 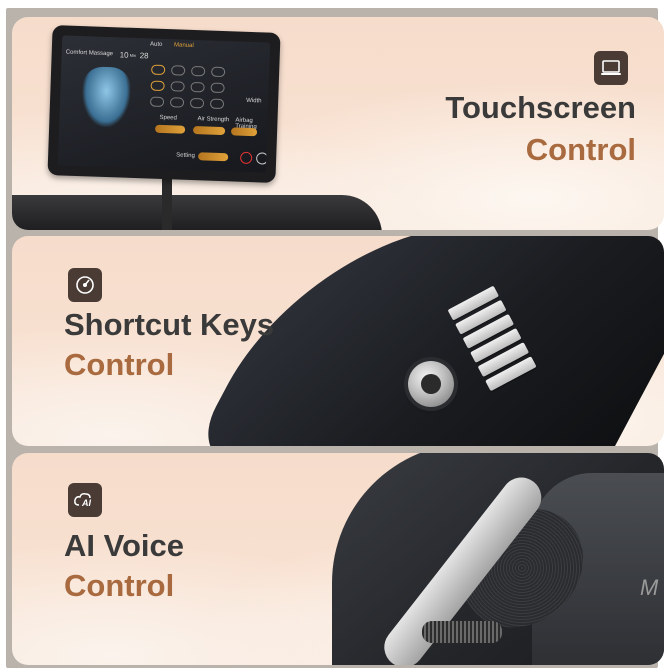 I want to click on start-button-bar, so click(x=213, y=157).